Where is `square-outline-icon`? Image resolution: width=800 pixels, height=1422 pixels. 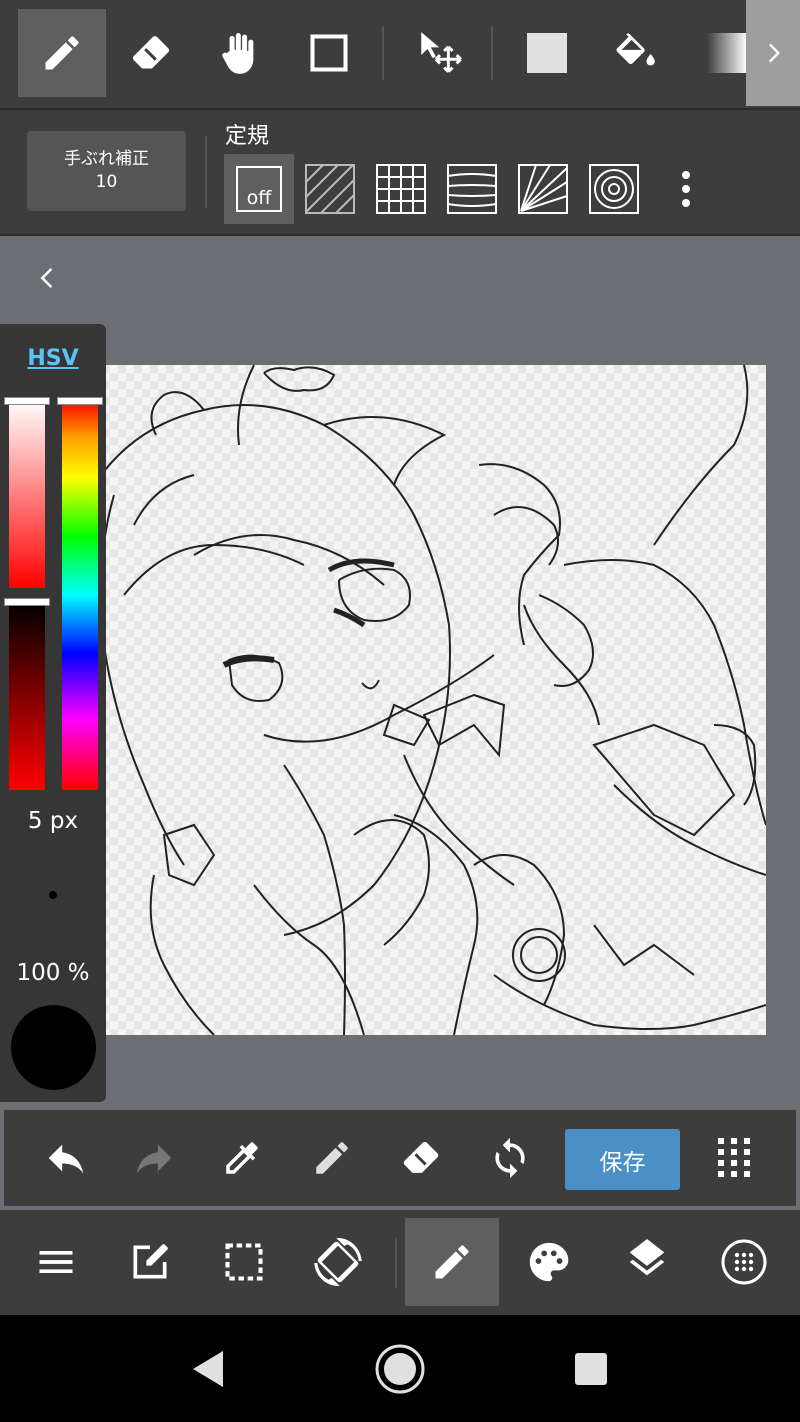 square-outline-icon is located at coordinates (329, 53).